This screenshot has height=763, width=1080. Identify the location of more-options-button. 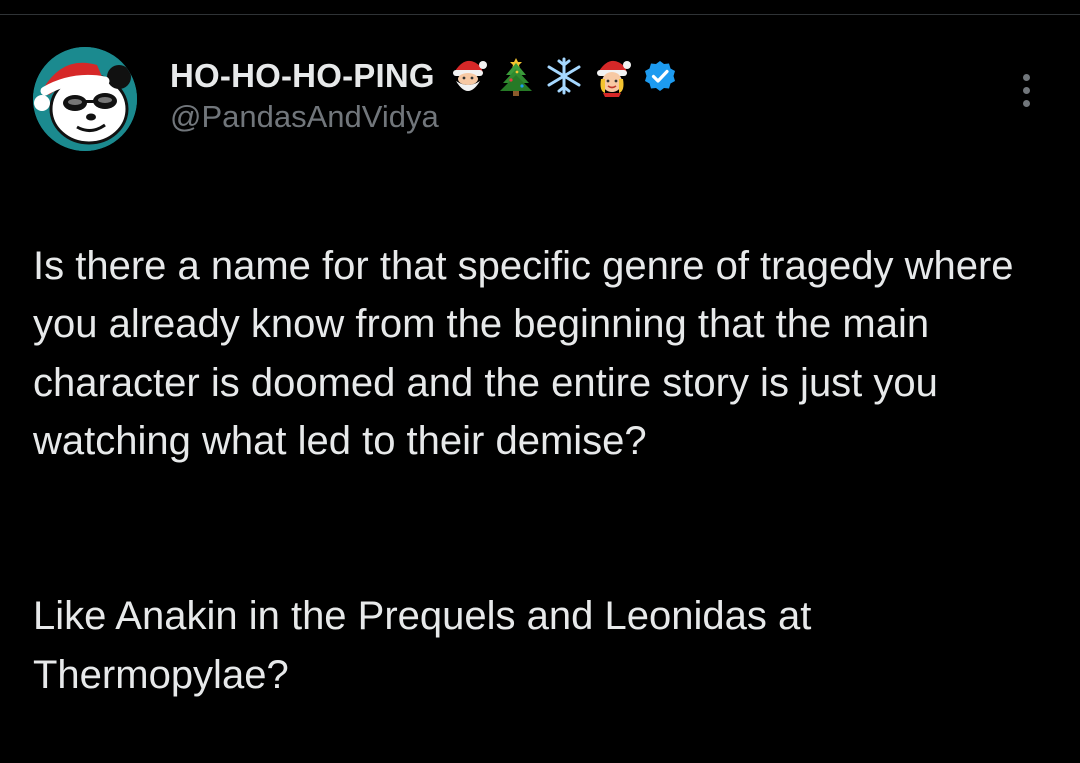
(1026, 90).